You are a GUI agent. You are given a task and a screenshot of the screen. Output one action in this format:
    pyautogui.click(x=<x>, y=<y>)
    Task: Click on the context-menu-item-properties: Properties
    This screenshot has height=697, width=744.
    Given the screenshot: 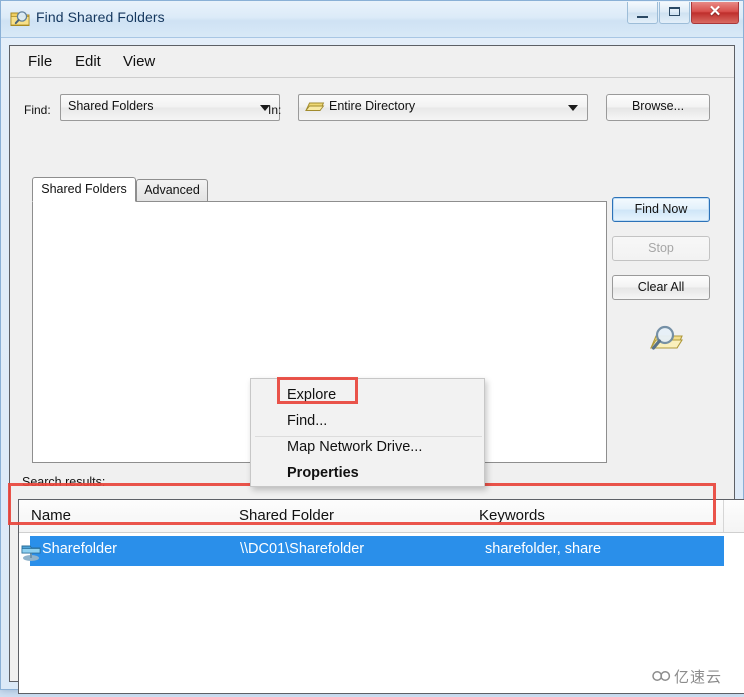 What is the action you would take?
    pyautogui.click(x=323, y=473)
    